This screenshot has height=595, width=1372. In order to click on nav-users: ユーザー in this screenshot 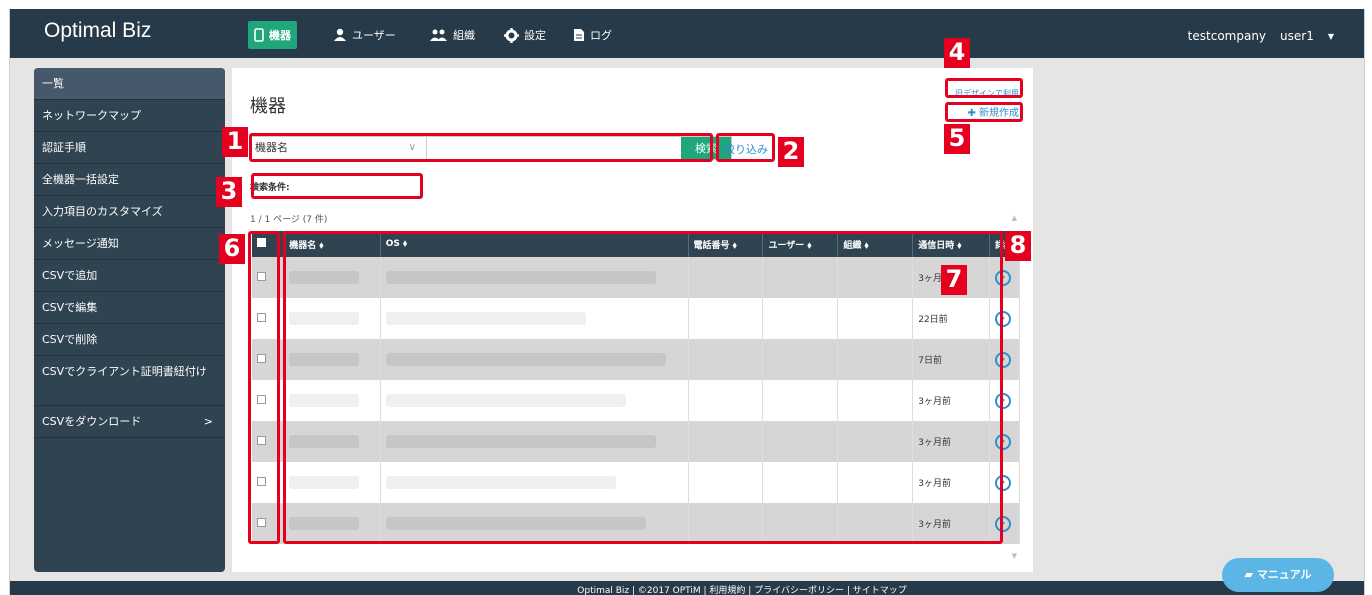, I will do `click(364, 35)`.